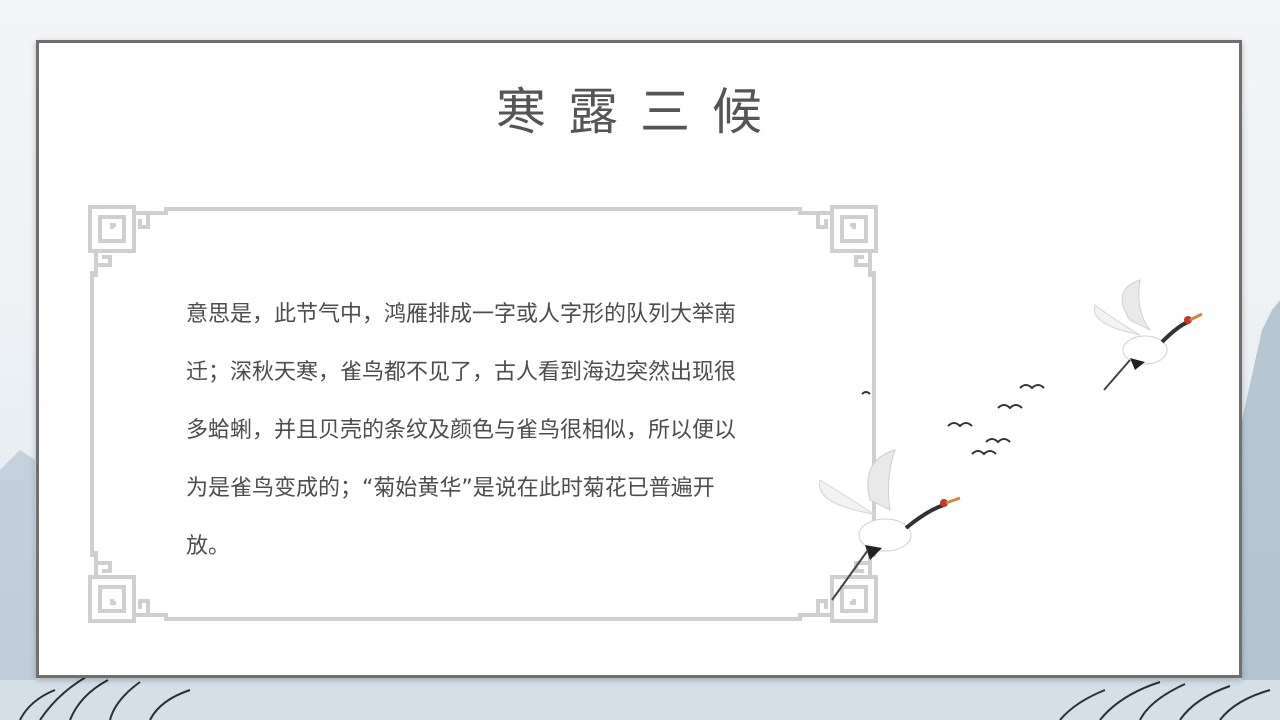 The width and height of the screenshot is (1280, 720). I want to click on page-title: 寒露三候, so click(640, 112).